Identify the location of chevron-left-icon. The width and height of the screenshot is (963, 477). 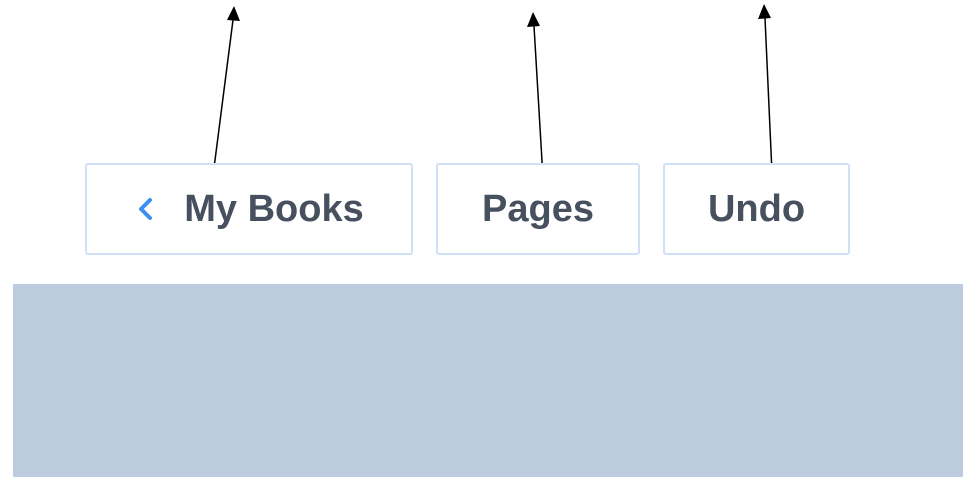
(146, 209).